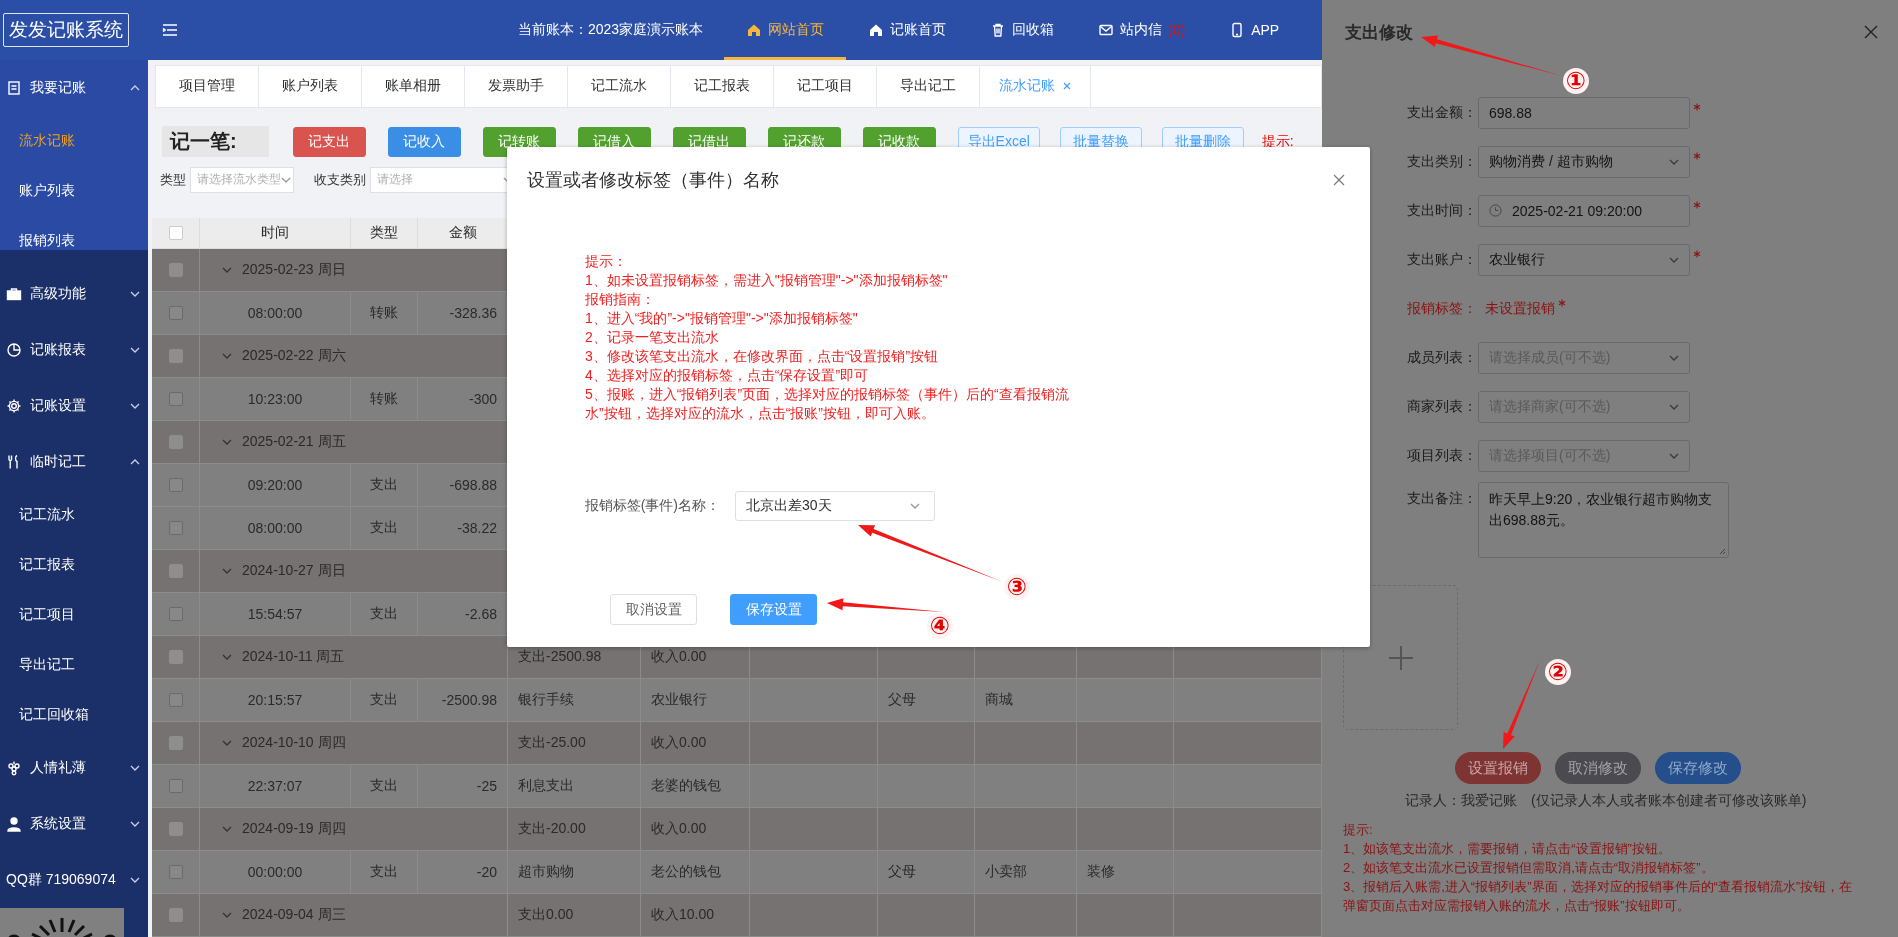 This screenshot has height=937, width=1898. I want to click on select-field: 购物消费 / 超市购物, so click(1584, 161).